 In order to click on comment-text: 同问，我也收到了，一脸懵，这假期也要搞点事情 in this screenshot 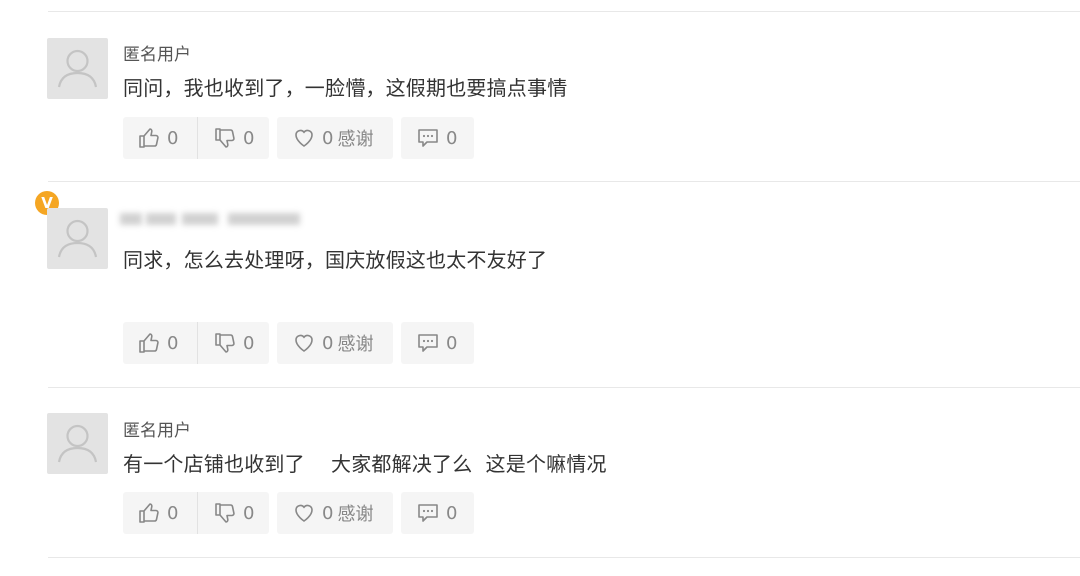, I will do `click(345, 88)`.